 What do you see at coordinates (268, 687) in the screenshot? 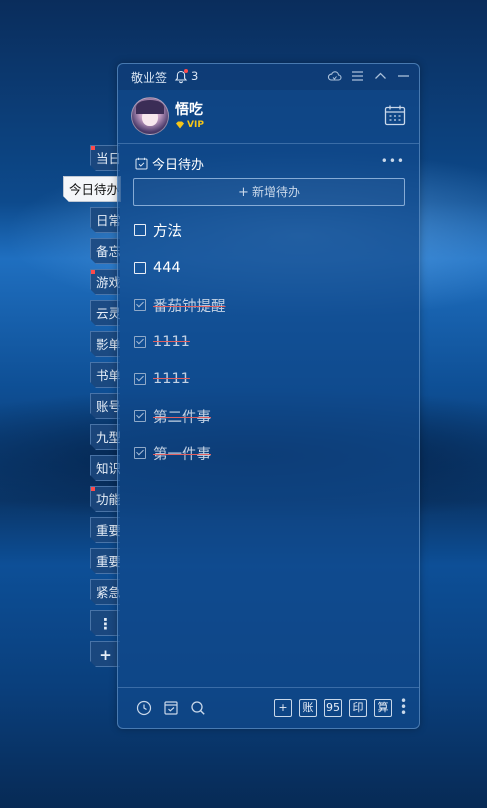
I see `footer-divider` at bounding box center [268, 687].